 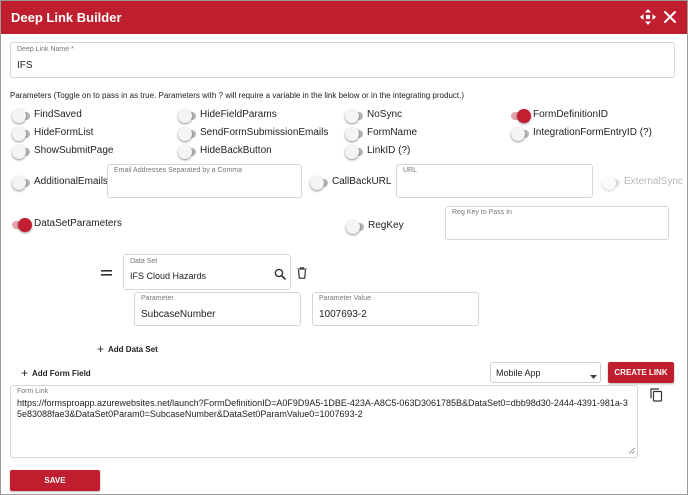 I want to click on add-form-field-label: Add Form Field, so click(x=61, y=373).